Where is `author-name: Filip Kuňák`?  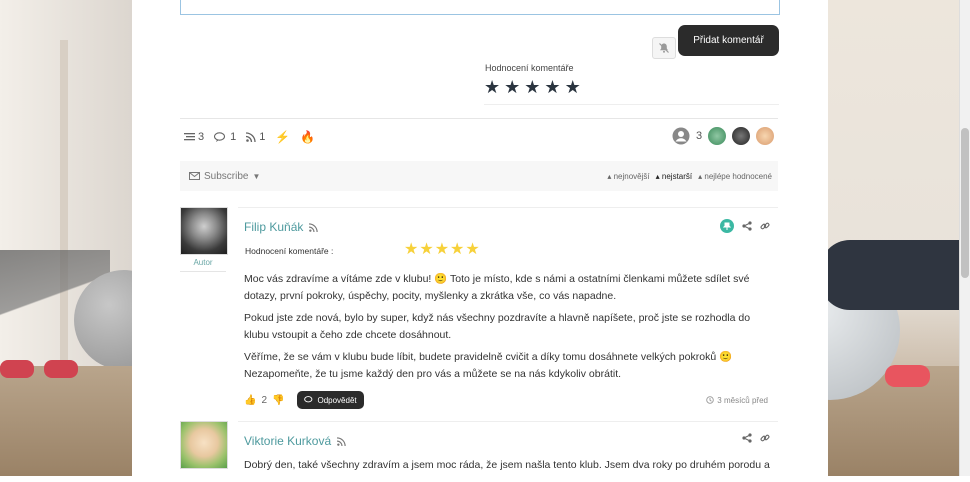 author-name: Filip Kuňák is located at coordinates (273, 227).